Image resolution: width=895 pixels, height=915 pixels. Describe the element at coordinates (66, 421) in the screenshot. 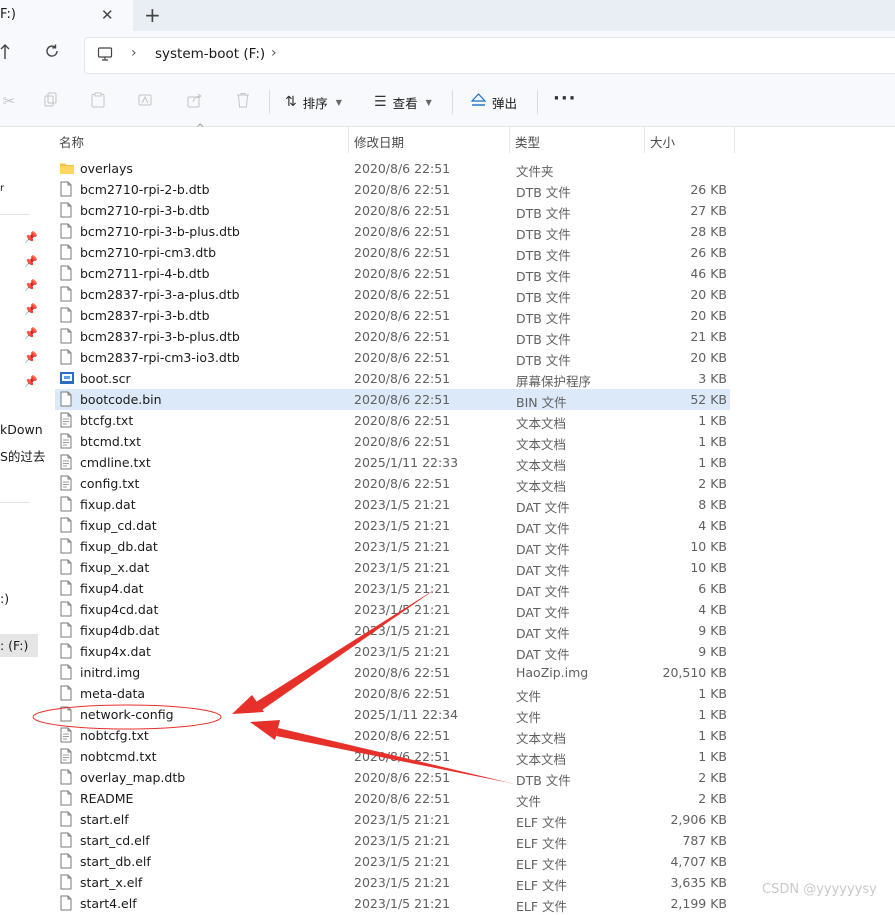

I see `text-file-icon` at that location.